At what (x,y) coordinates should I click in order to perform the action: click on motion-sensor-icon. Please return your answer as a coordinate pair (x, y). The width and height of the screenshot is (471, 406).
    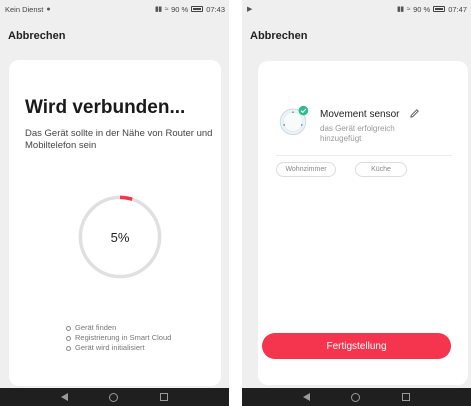
    Looking at the image, I should click on (294, 120).